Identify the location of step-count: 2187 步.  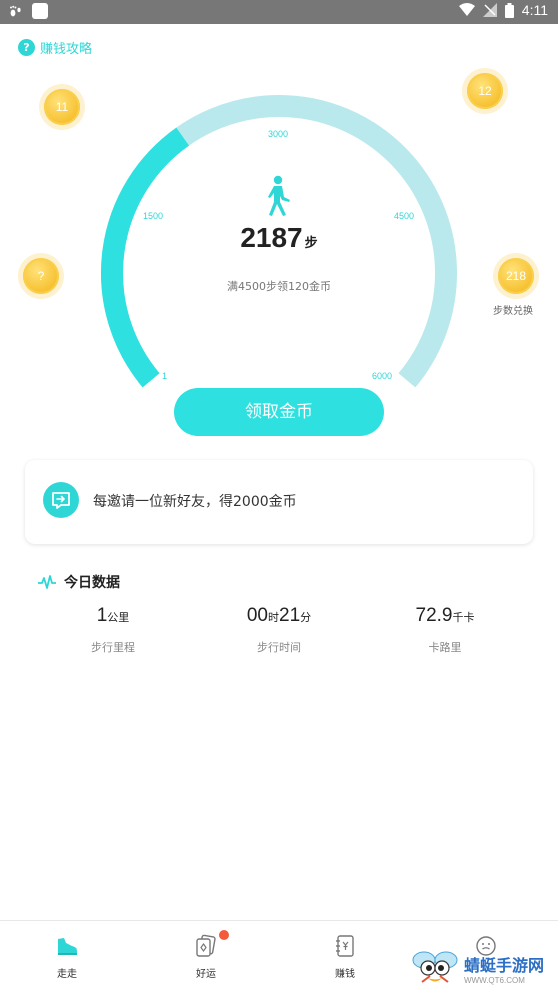
(279, 238).